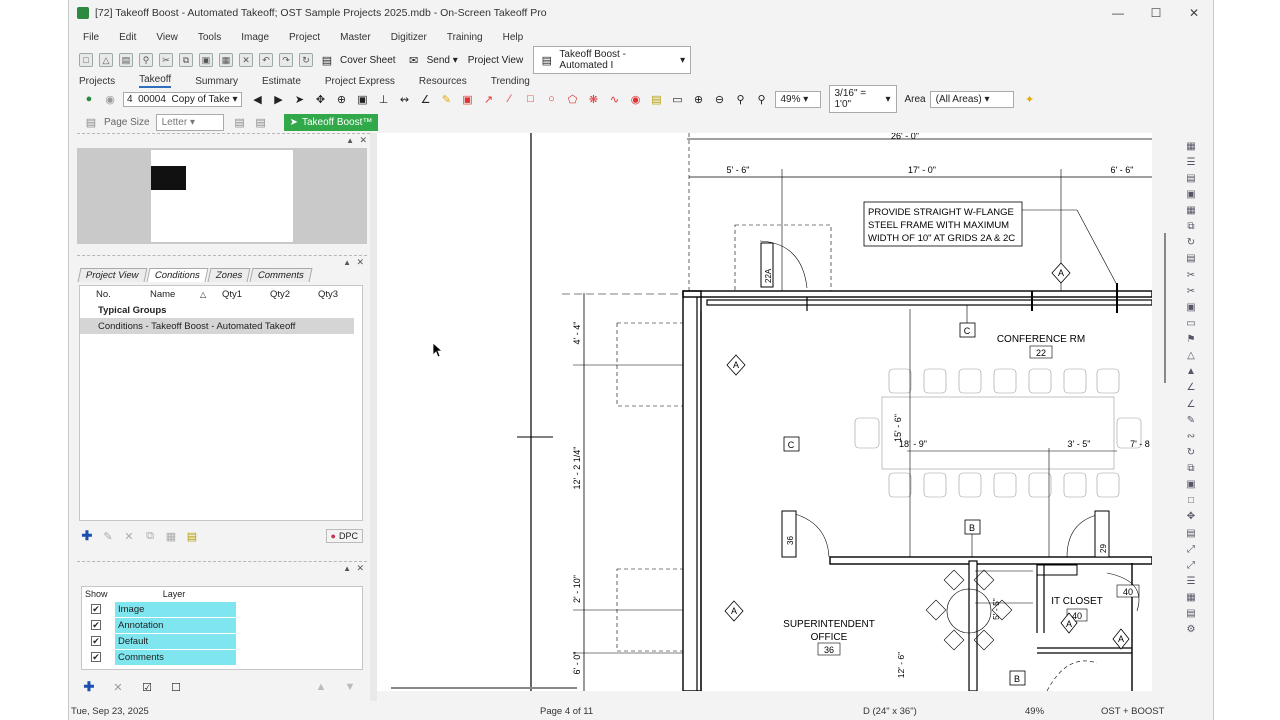  I want to click on redo-icon: ↷, so click(286, 60).